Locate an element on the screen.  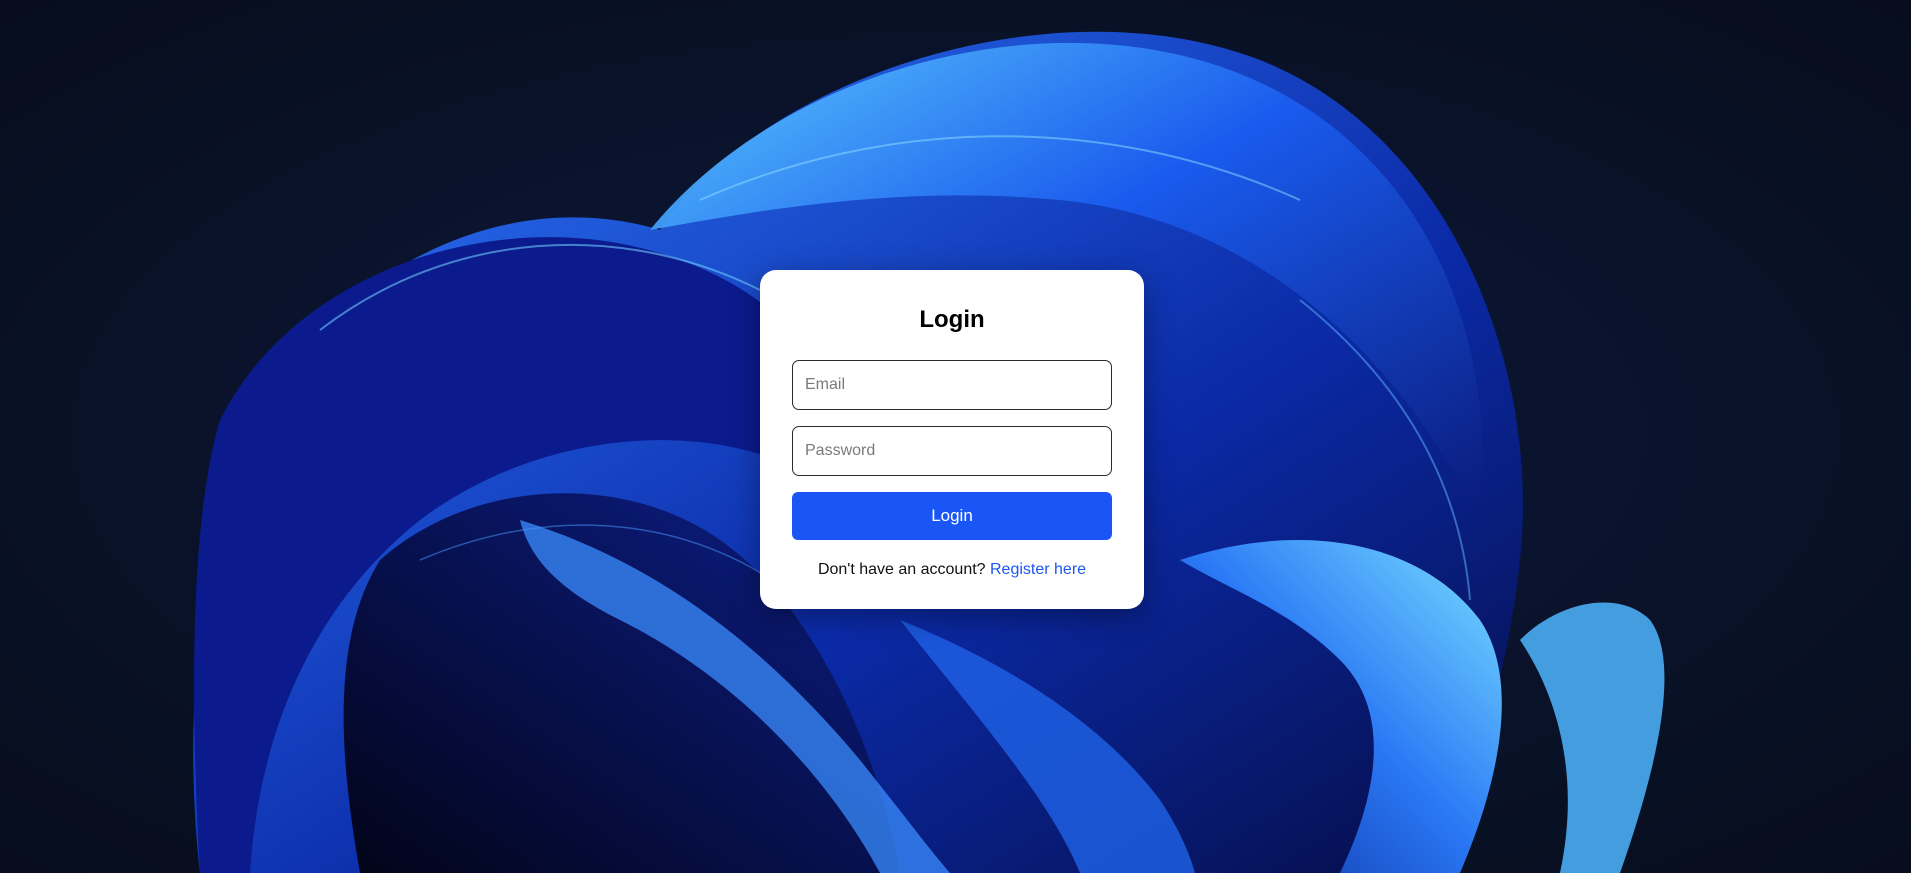
register-row: Don't have an account? Register here is located at coordinates (952, 570).